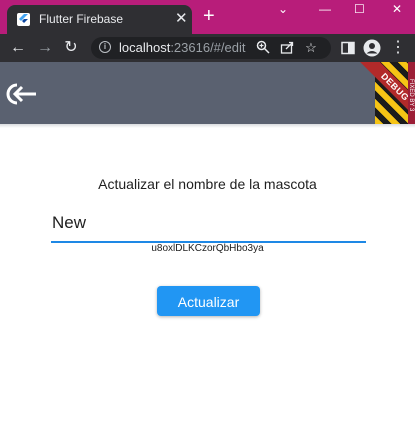  What do you see at coordinates (81, 19) in the screenshot?
I see `tab-title: Flutter Firebase` at bounding box center [81, 19].